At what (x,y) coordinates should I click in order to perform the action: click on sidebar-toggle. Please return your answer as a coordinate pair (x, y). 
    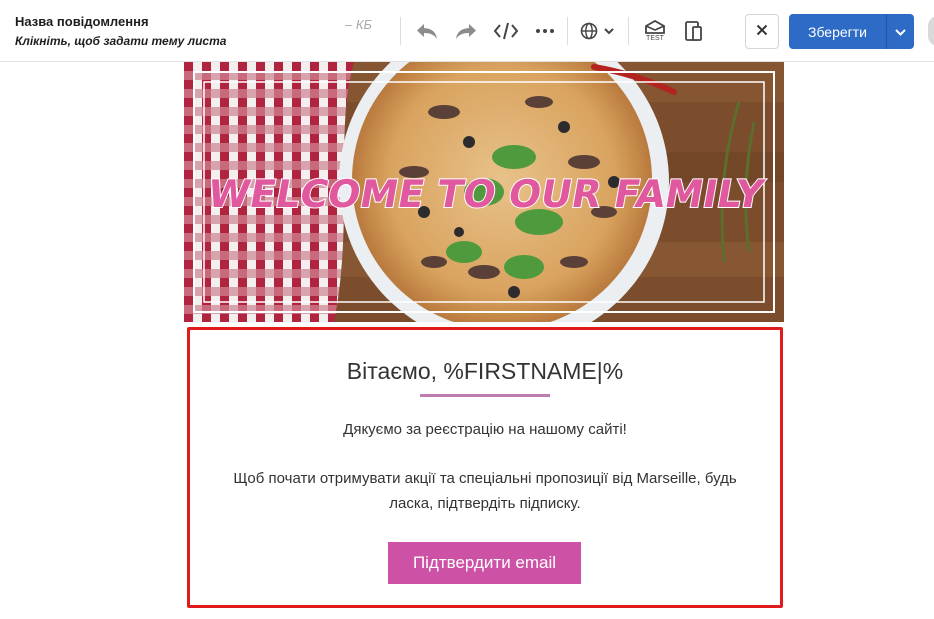
    Looking at the image, I should click on (931, 31).